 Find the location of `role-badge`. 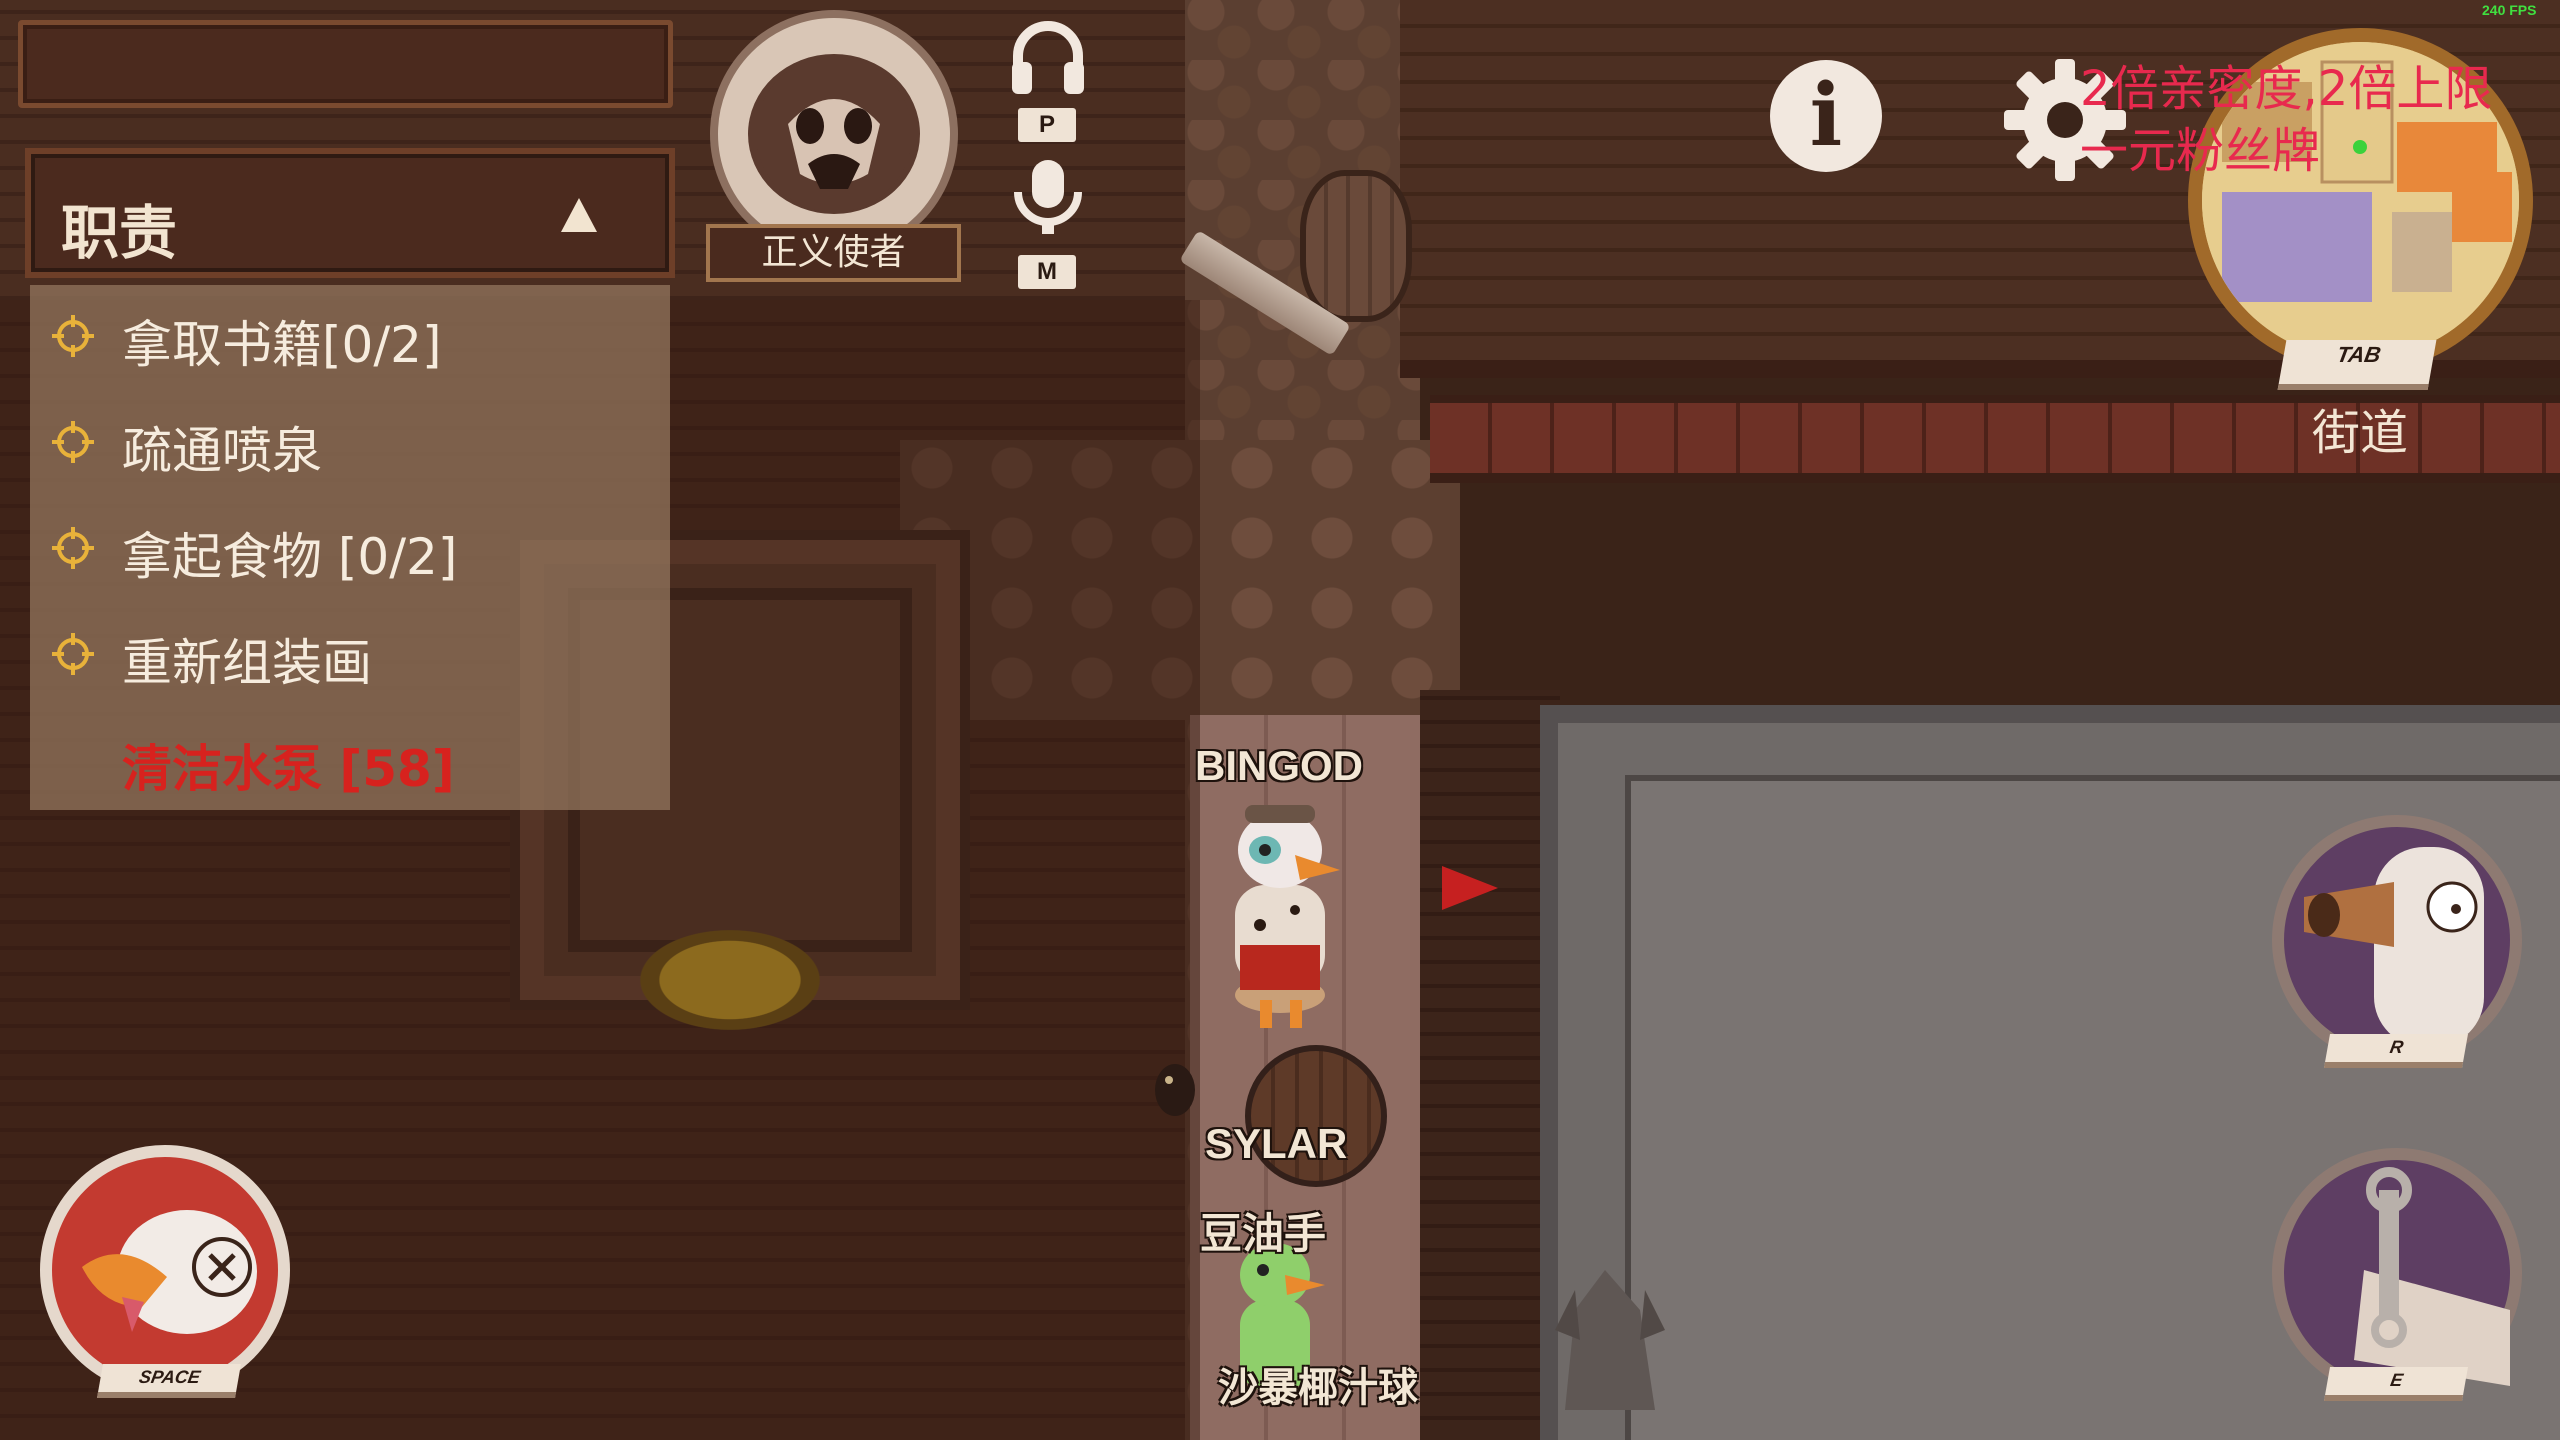

role-badge is located at coordinates (834, 134).